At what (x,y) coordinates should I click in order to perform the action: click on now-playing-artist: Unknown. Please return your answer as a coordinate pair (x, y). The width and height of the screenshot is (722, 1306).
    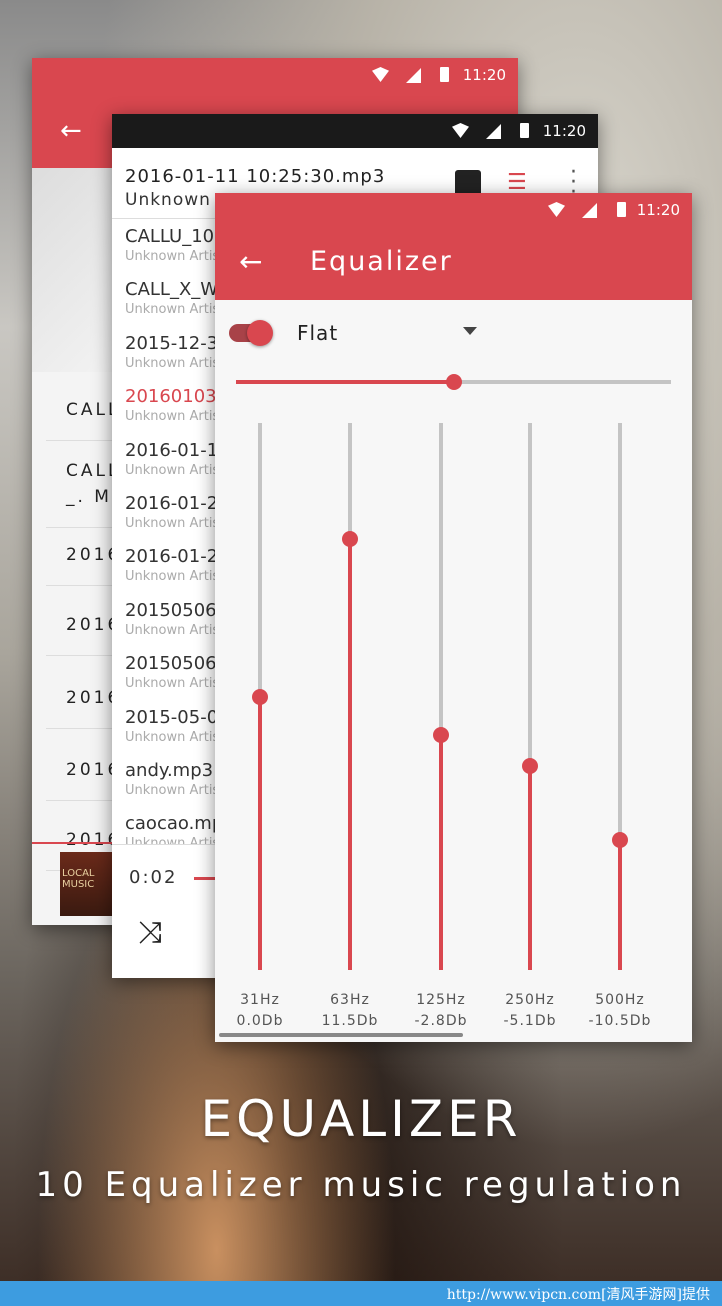
    Looking at the image, I should click on (168, 200).